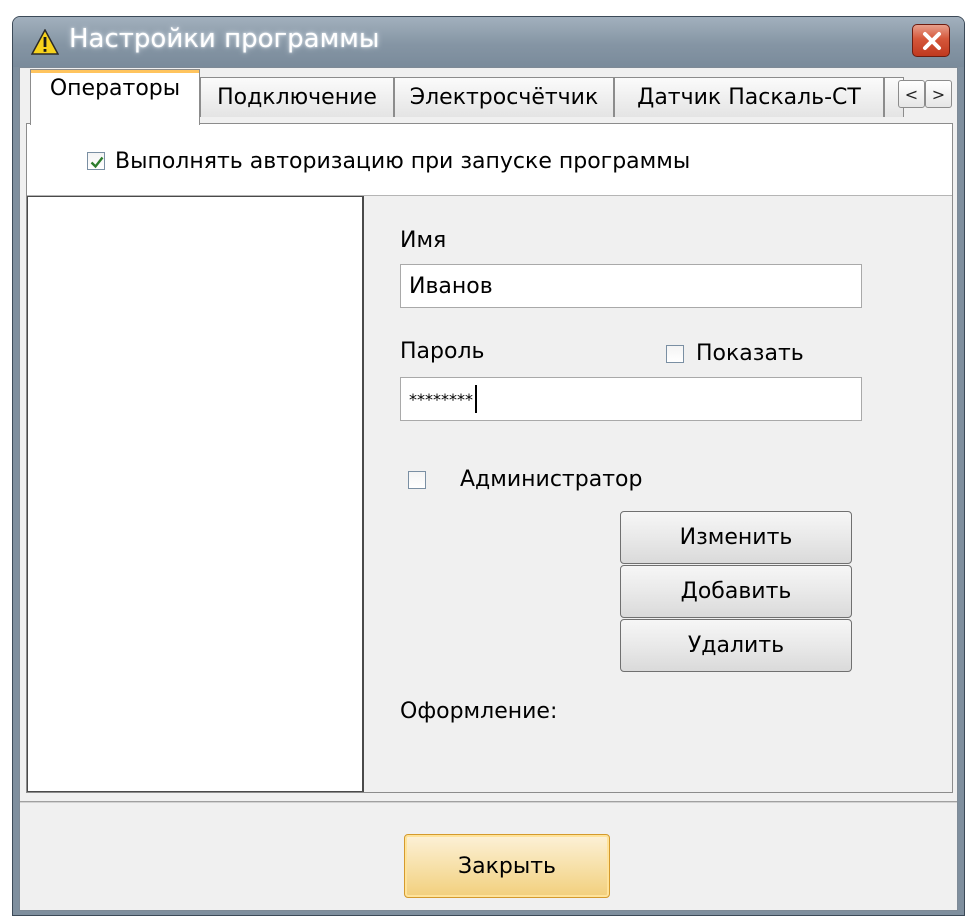 This screenshot has width=979, height=919. What do you see at coordinates (507, 866) in the screenshot?
I see `close-dialog-button: Закрыть` at bounding box center [507, 866].